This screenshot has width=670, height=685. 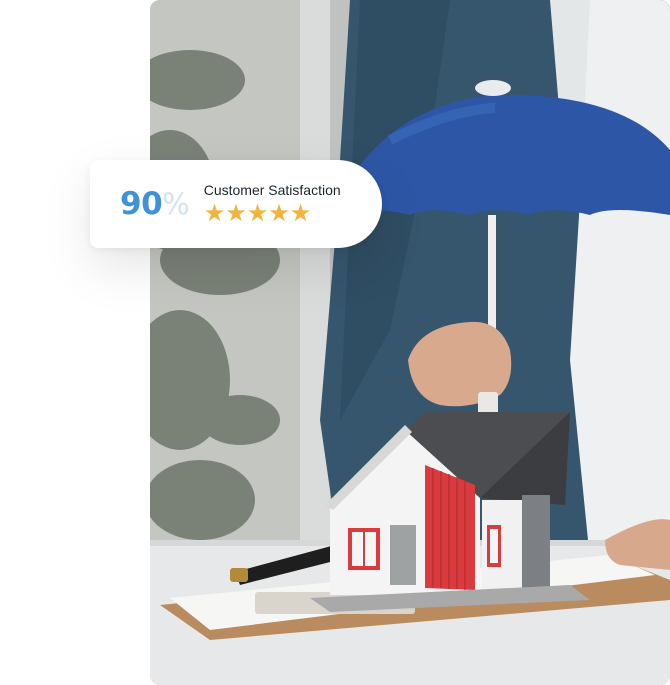 I want to click on satisfaction-info: Customer Satisfaction ★ ★ ★ ★ ★, so click(x=272, y=204).